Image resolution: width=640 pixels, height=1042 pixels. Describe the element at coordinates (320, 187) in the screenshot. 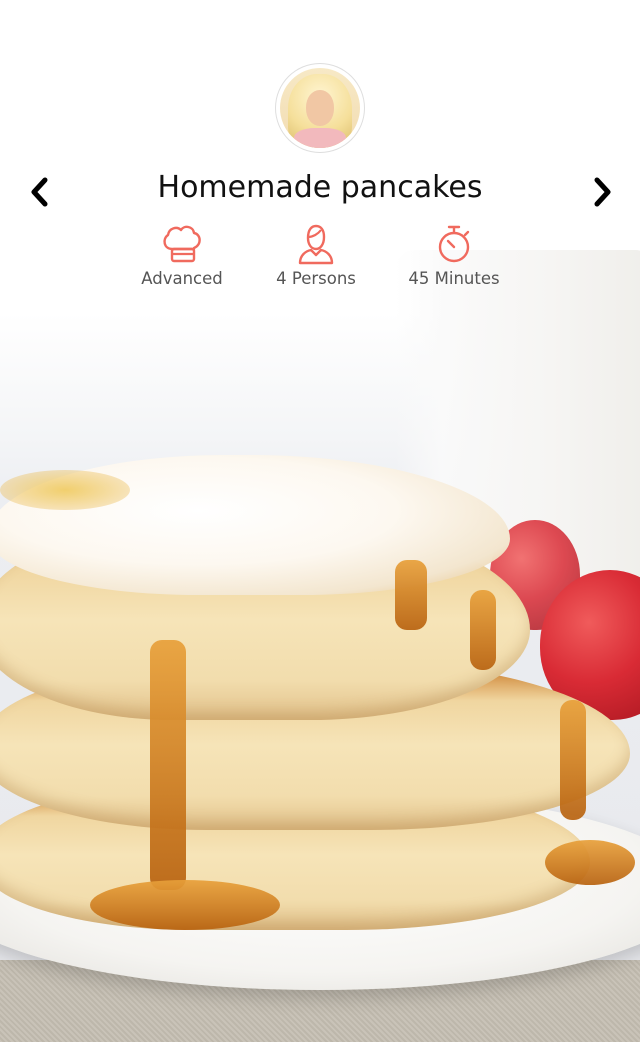

I see `recipe-title: Homemade pancakes` at that location.